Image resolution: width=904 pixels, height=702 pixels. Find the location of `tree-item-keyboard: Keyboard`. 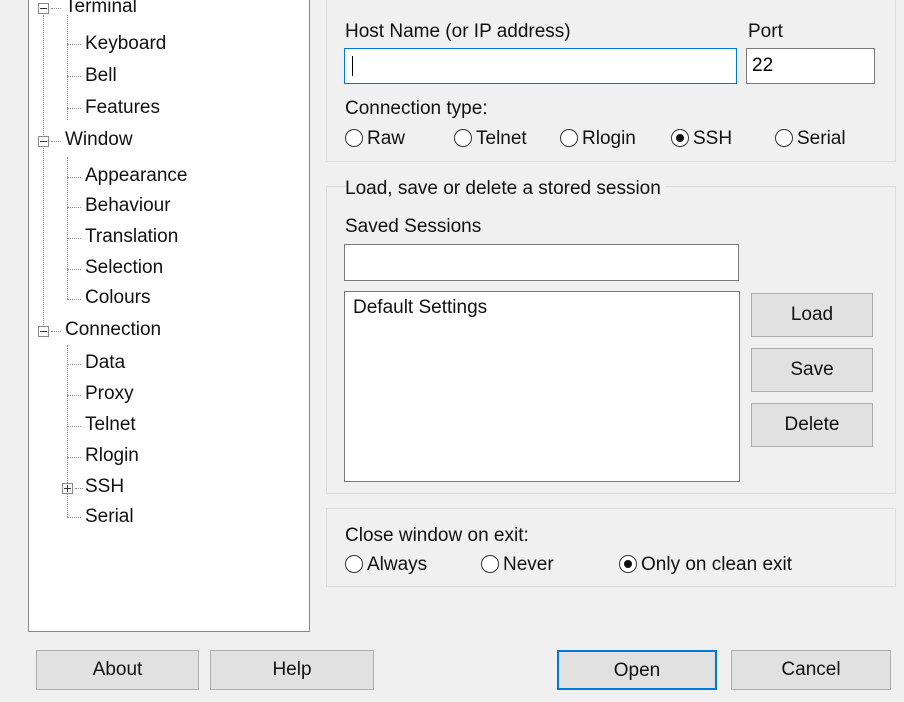

tree-item-keyboard: Keyboard is located at coordinates (125, 44).